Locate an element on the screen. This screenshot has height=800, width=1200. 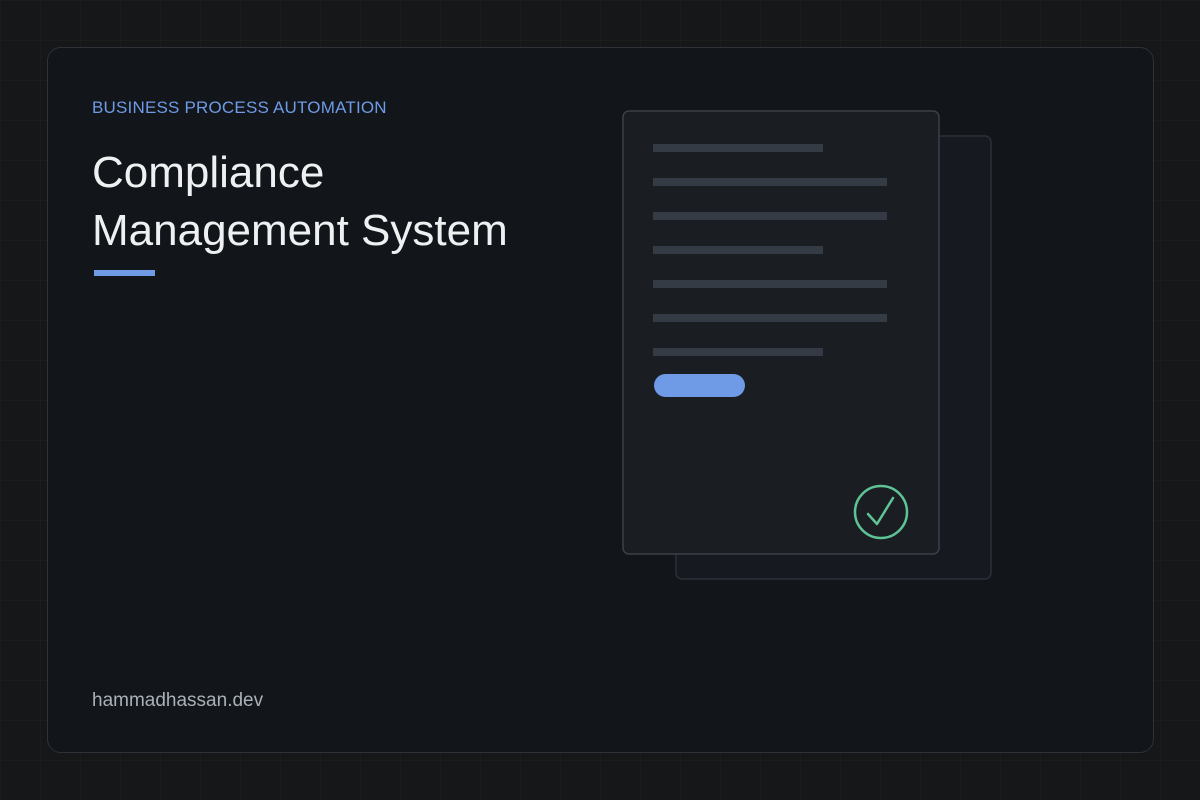
page-title-line-2: Management System is located at coordinates (300, 230).